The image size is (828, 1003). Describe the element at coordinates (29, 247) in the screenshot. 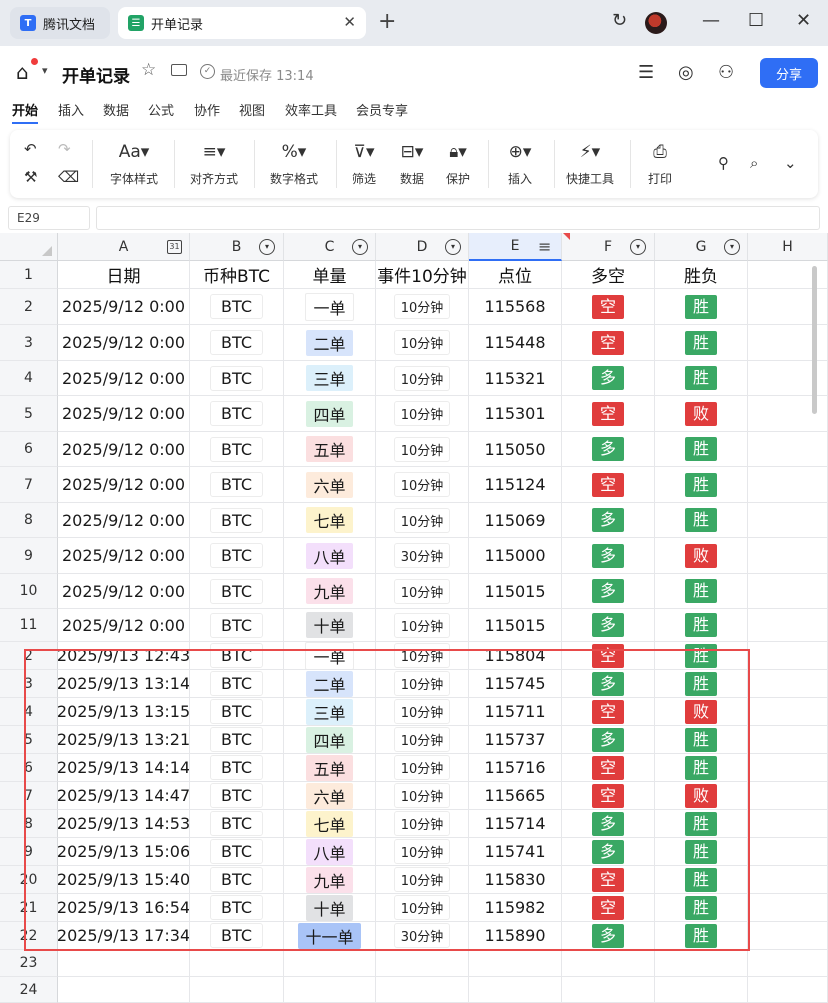

I see `select-all-corner` at that location.